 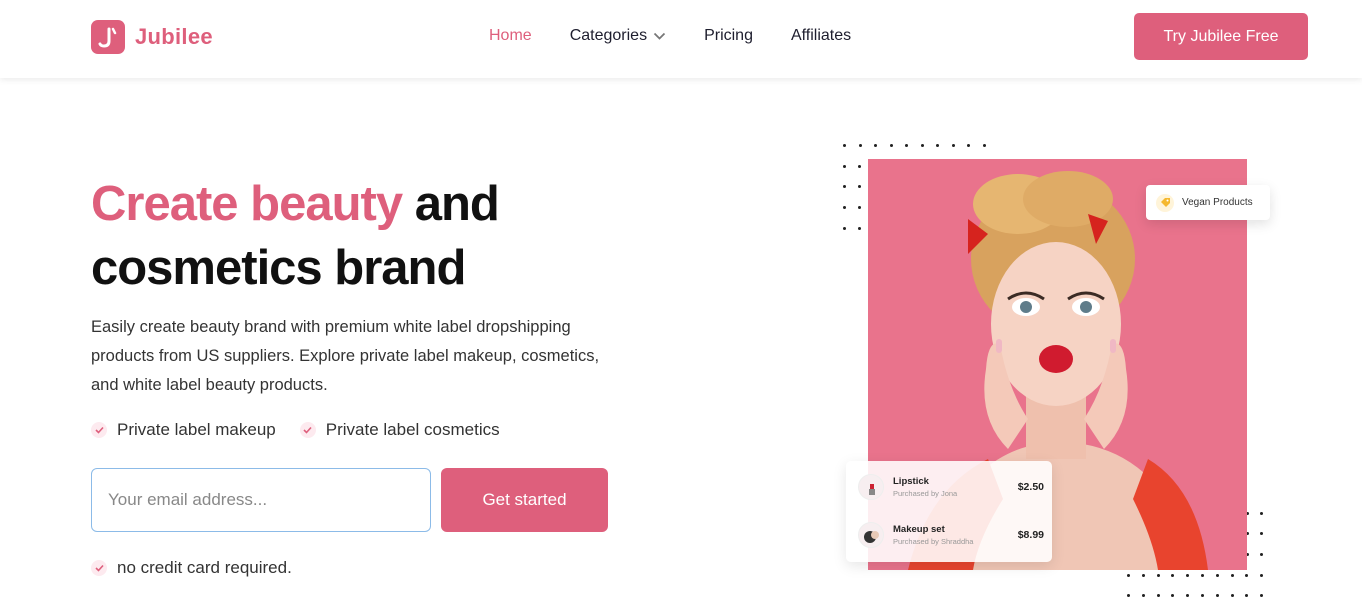 I want to click on hero-title: Create beauty and cosmetics brand, so click(x=295, y=236).